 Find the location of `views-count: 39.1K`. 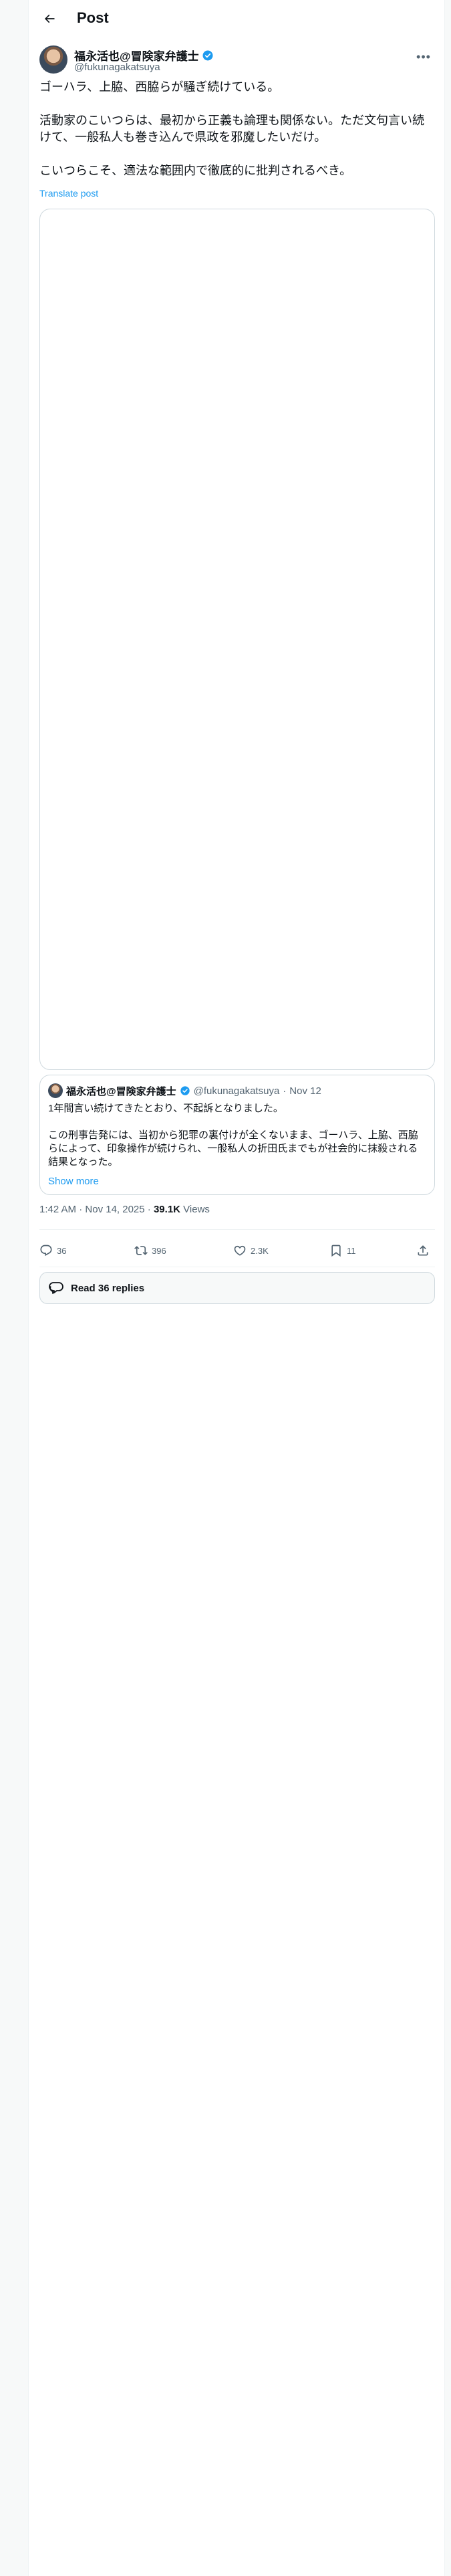

views-count: 39.1K is located at coordinates (166, 1210).